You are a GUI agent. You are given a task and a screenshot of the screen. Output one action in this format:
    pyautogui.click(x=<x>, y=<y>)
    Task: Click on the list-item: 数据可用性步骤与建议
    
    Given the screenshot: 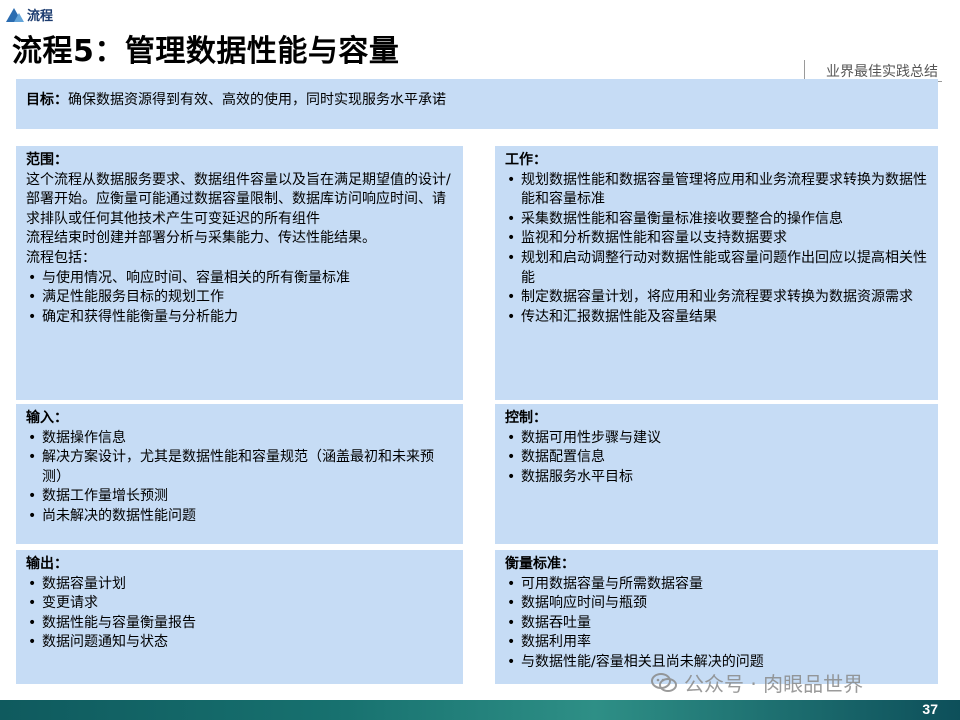 What is the action you would take?
    pyautogui.click(x=716, y=439)
    